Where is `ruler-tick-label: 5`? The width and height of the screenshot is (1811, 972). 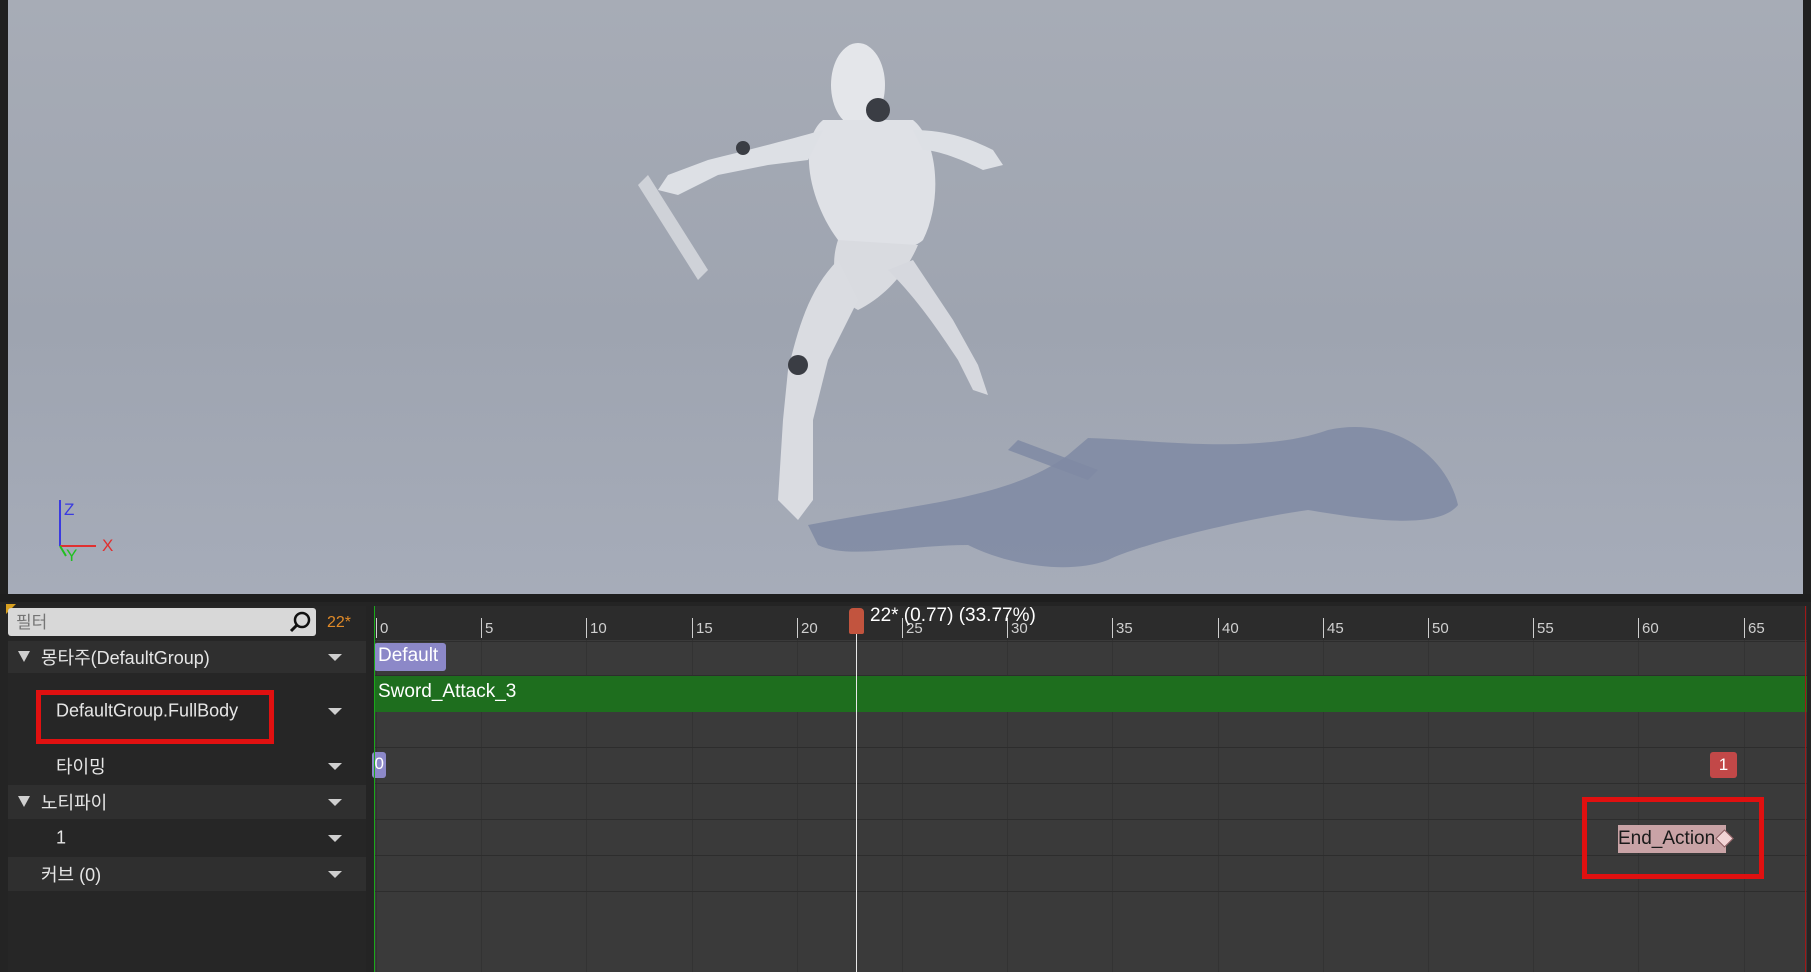 ruler-tick-label: 5 is located at coordinates (489, 628).